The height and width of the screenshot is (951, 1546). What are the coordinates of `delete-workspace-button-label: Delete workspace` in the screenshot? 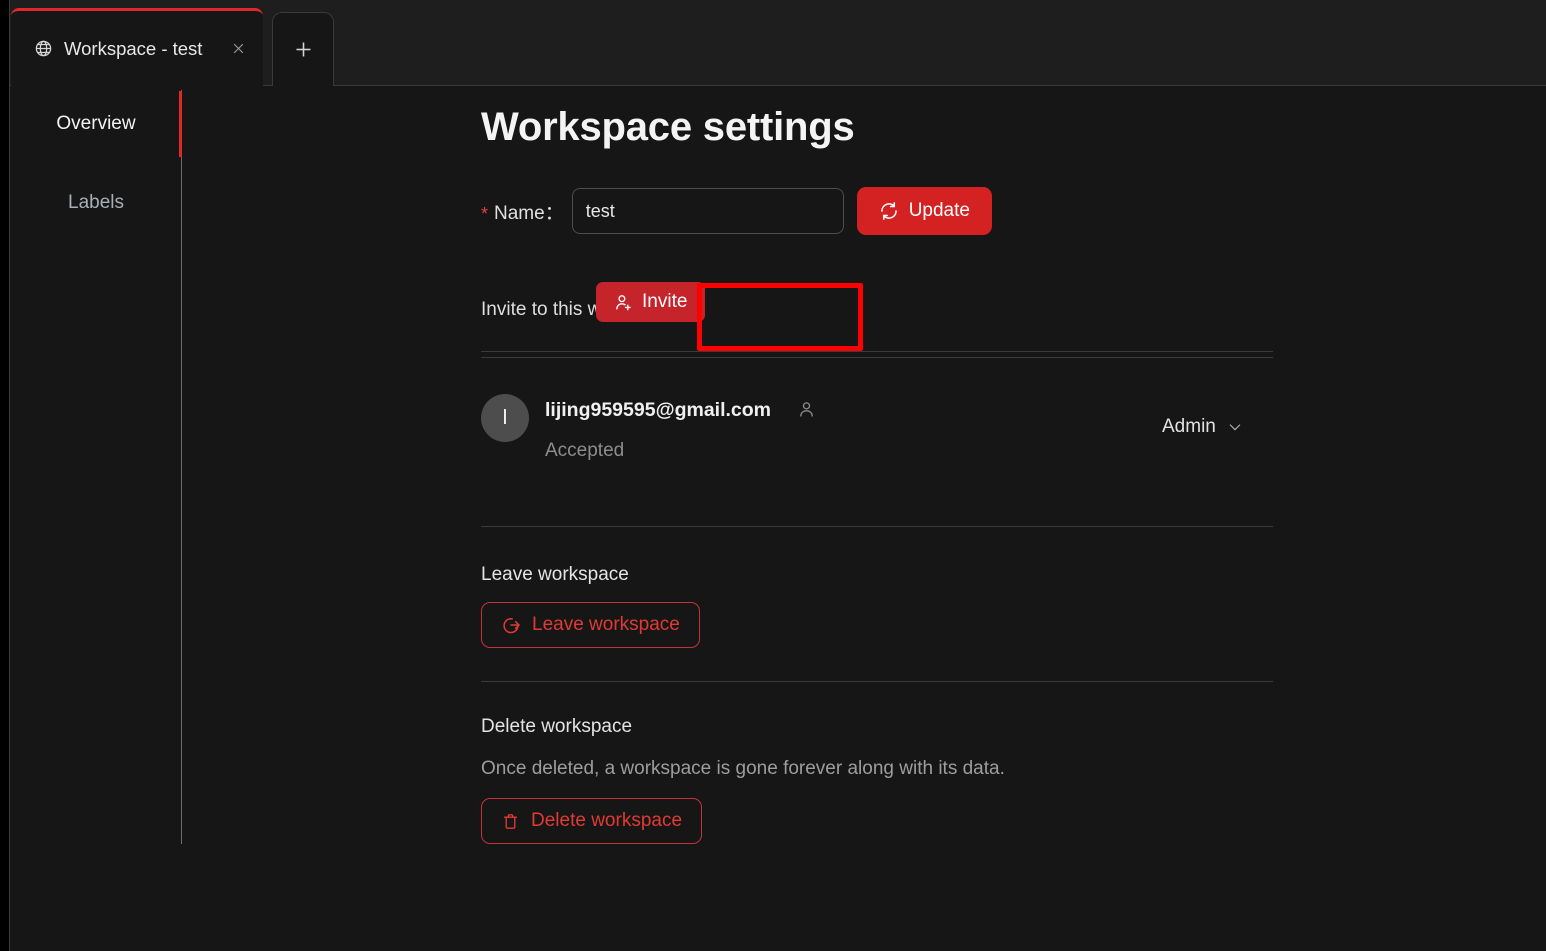 It's located at (607, 820).